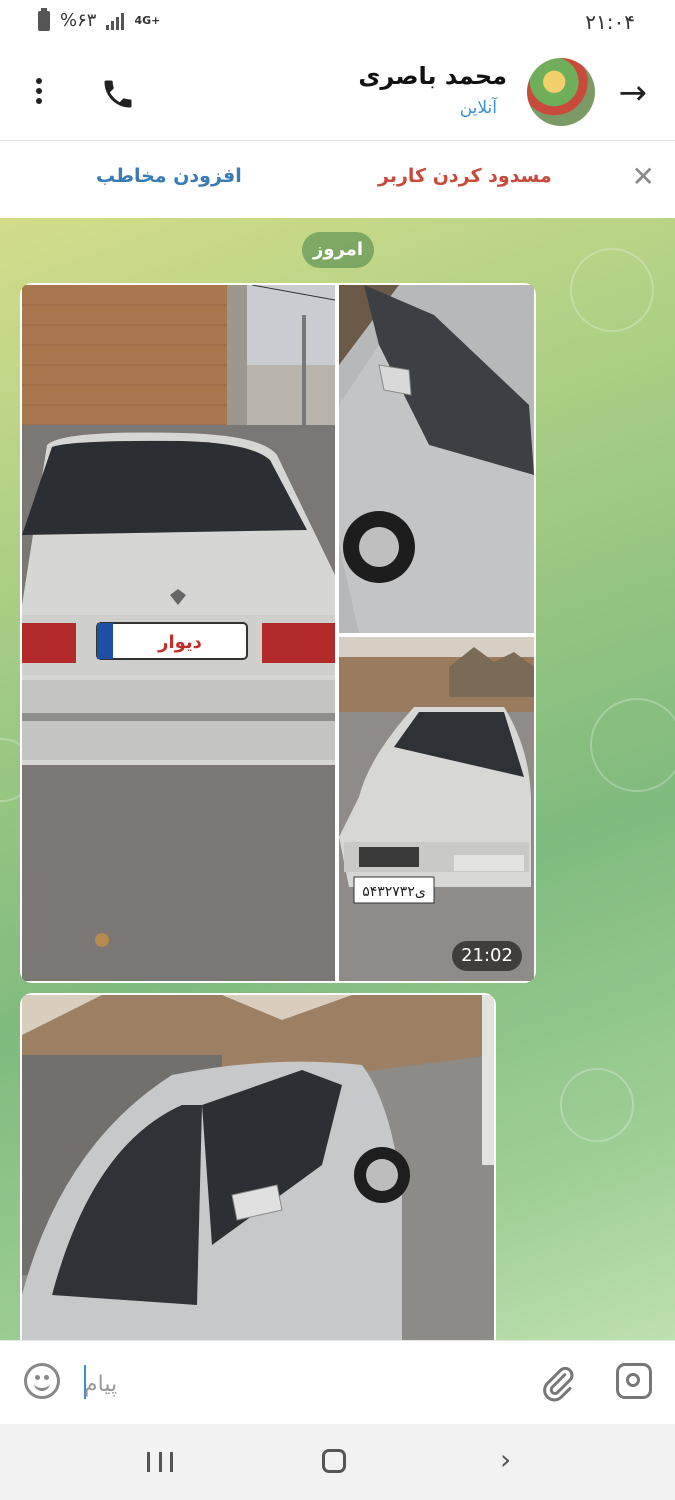 This screenshot has width=675, height=1500. I want to click on phone-icon, so click(118, 94).